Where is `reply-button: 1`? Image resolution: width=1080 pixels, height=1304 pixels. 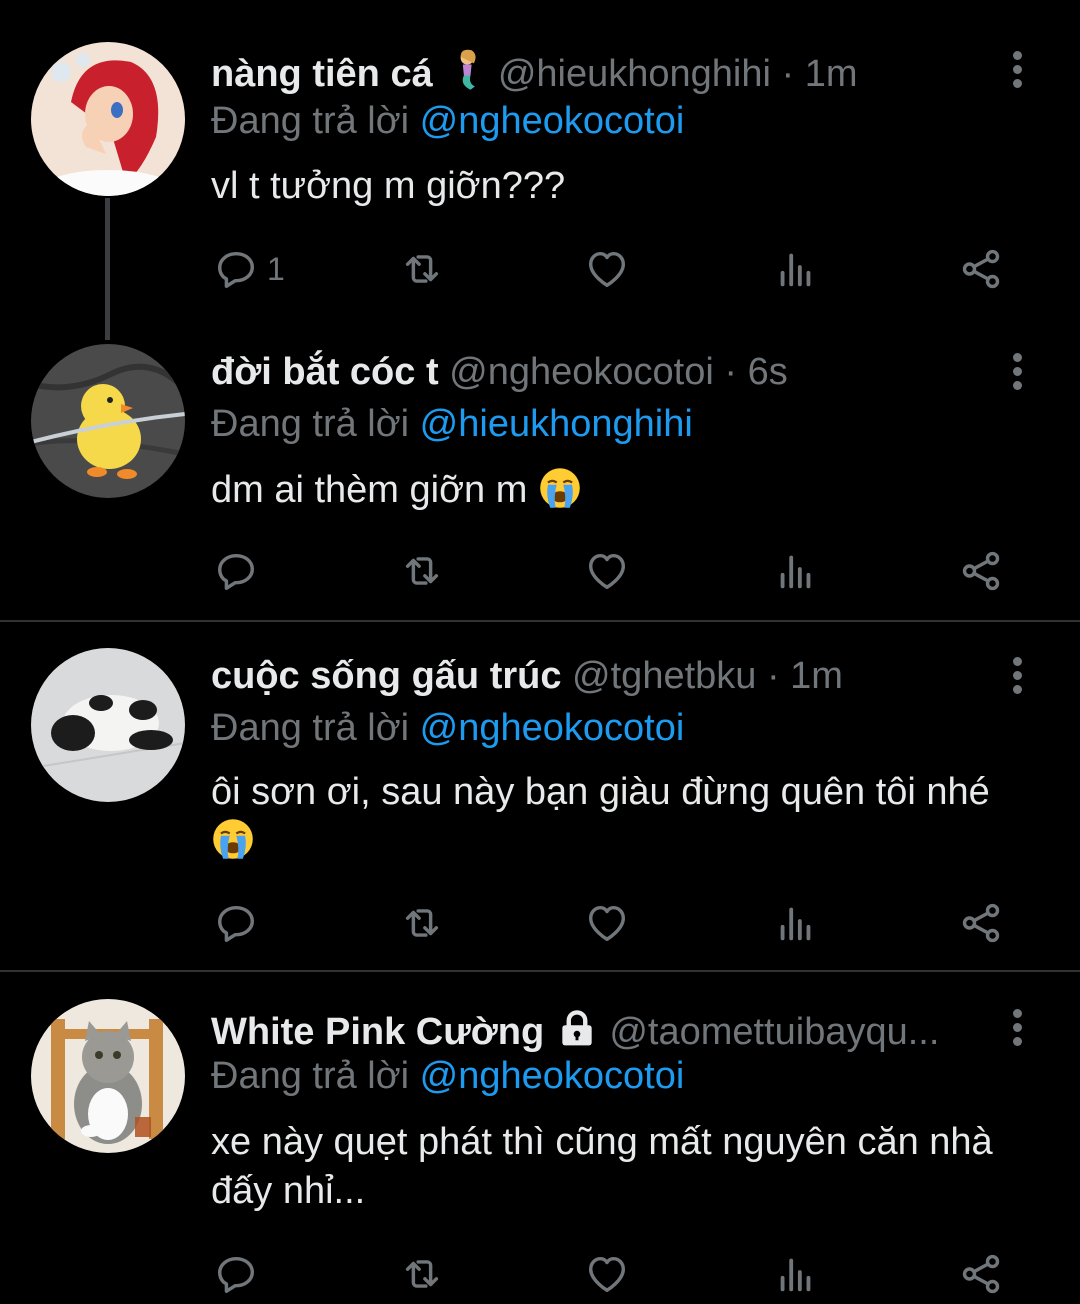
reply-button: 1 is located at coordinates (249, 269).